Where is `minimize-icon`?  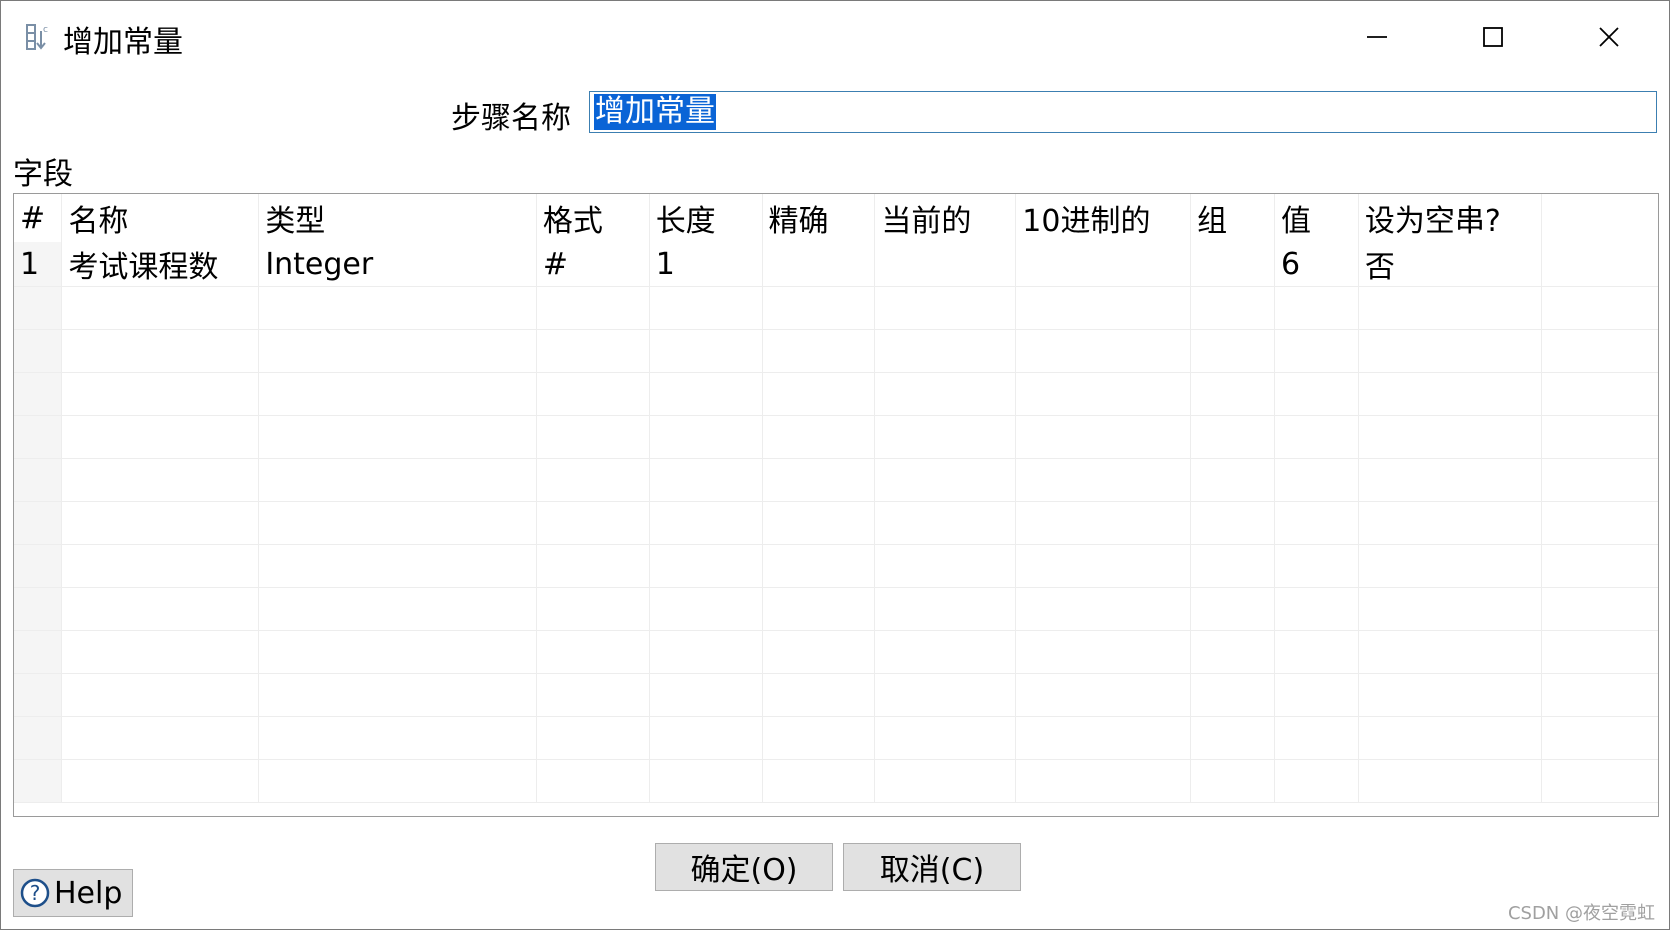
minimize-icon is located at coordinates (1377, 37).